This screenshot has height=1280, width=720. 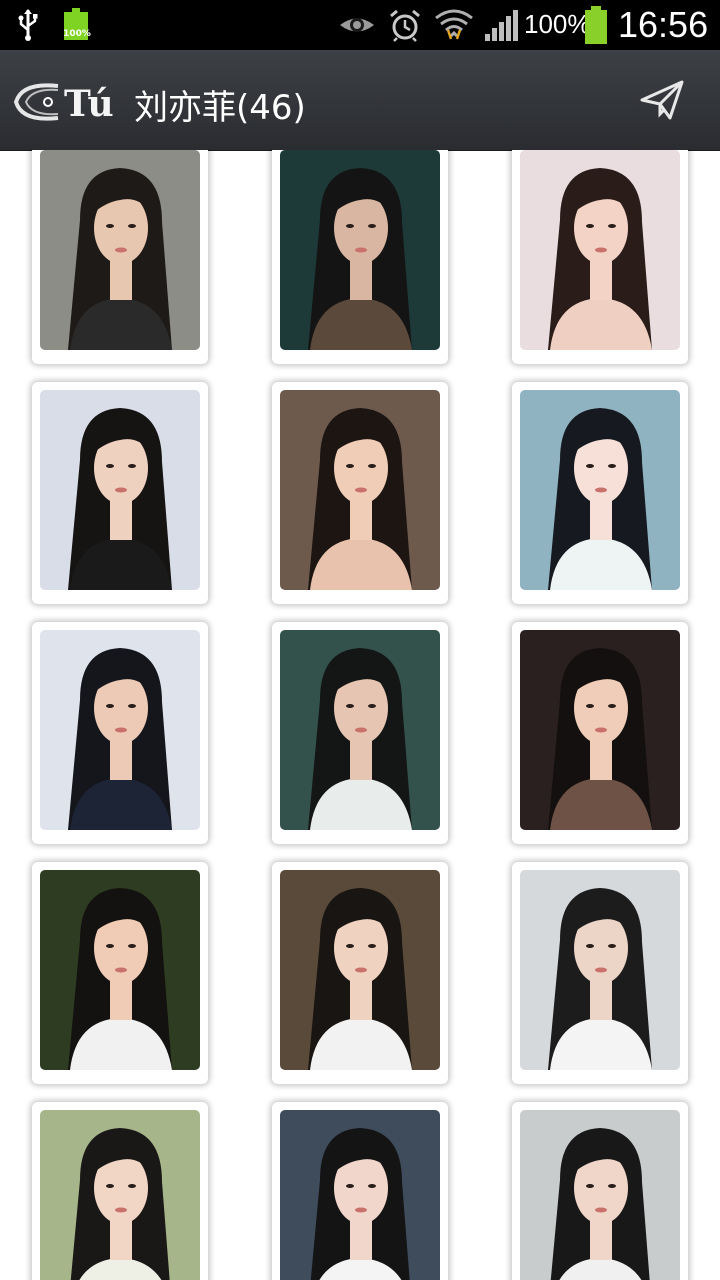 I want to click on status-bar: 100% 100% 16:56, so click(x=360, y=25).